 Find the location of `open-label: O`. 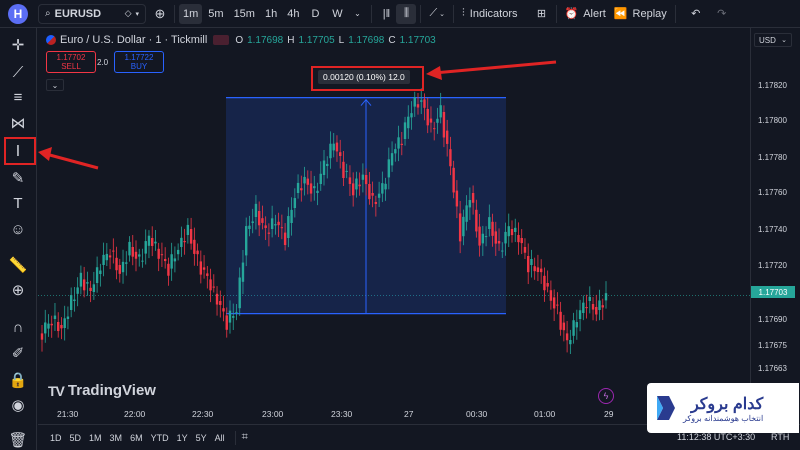

open-label: O is located at coordinates (239, 40).